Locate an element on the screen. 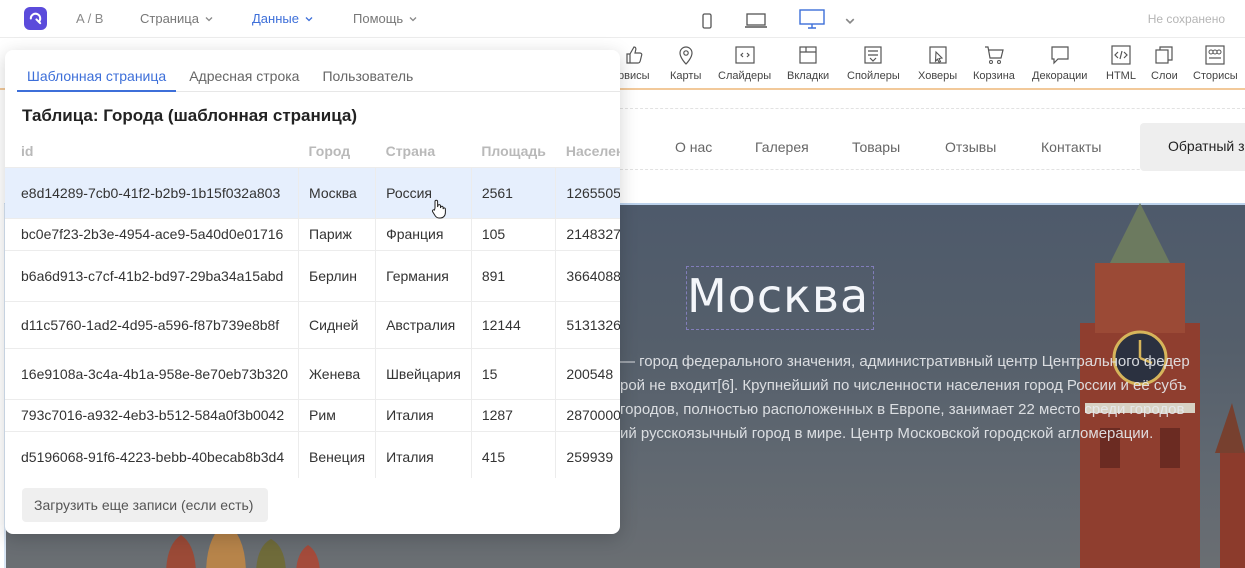 The image size is (1245, 568). tool-tabs-label: Вкладки is located at coordinates (808, 76).